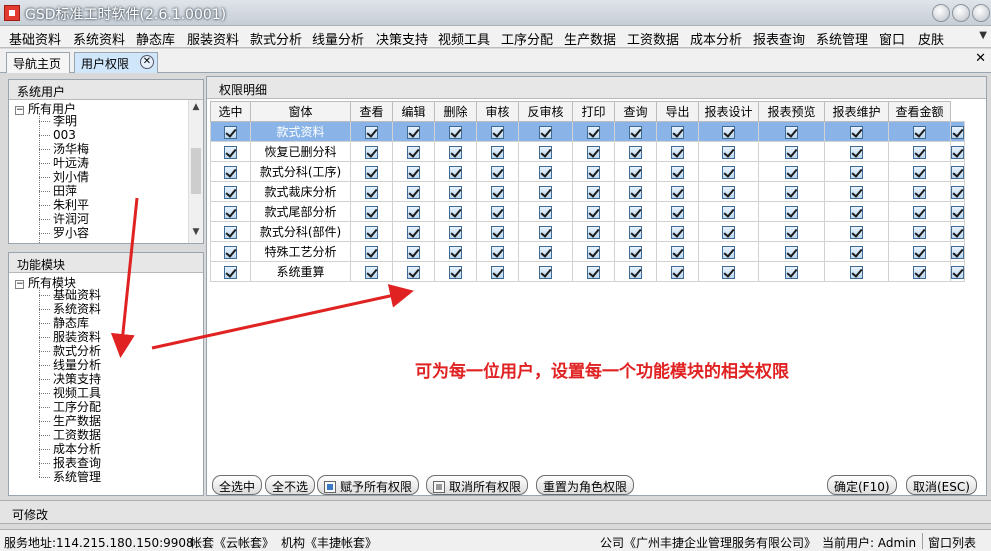 The height and width of the screenshot is (551, 991). I want to click on menu-item: 皮肤, so click(931, 38).